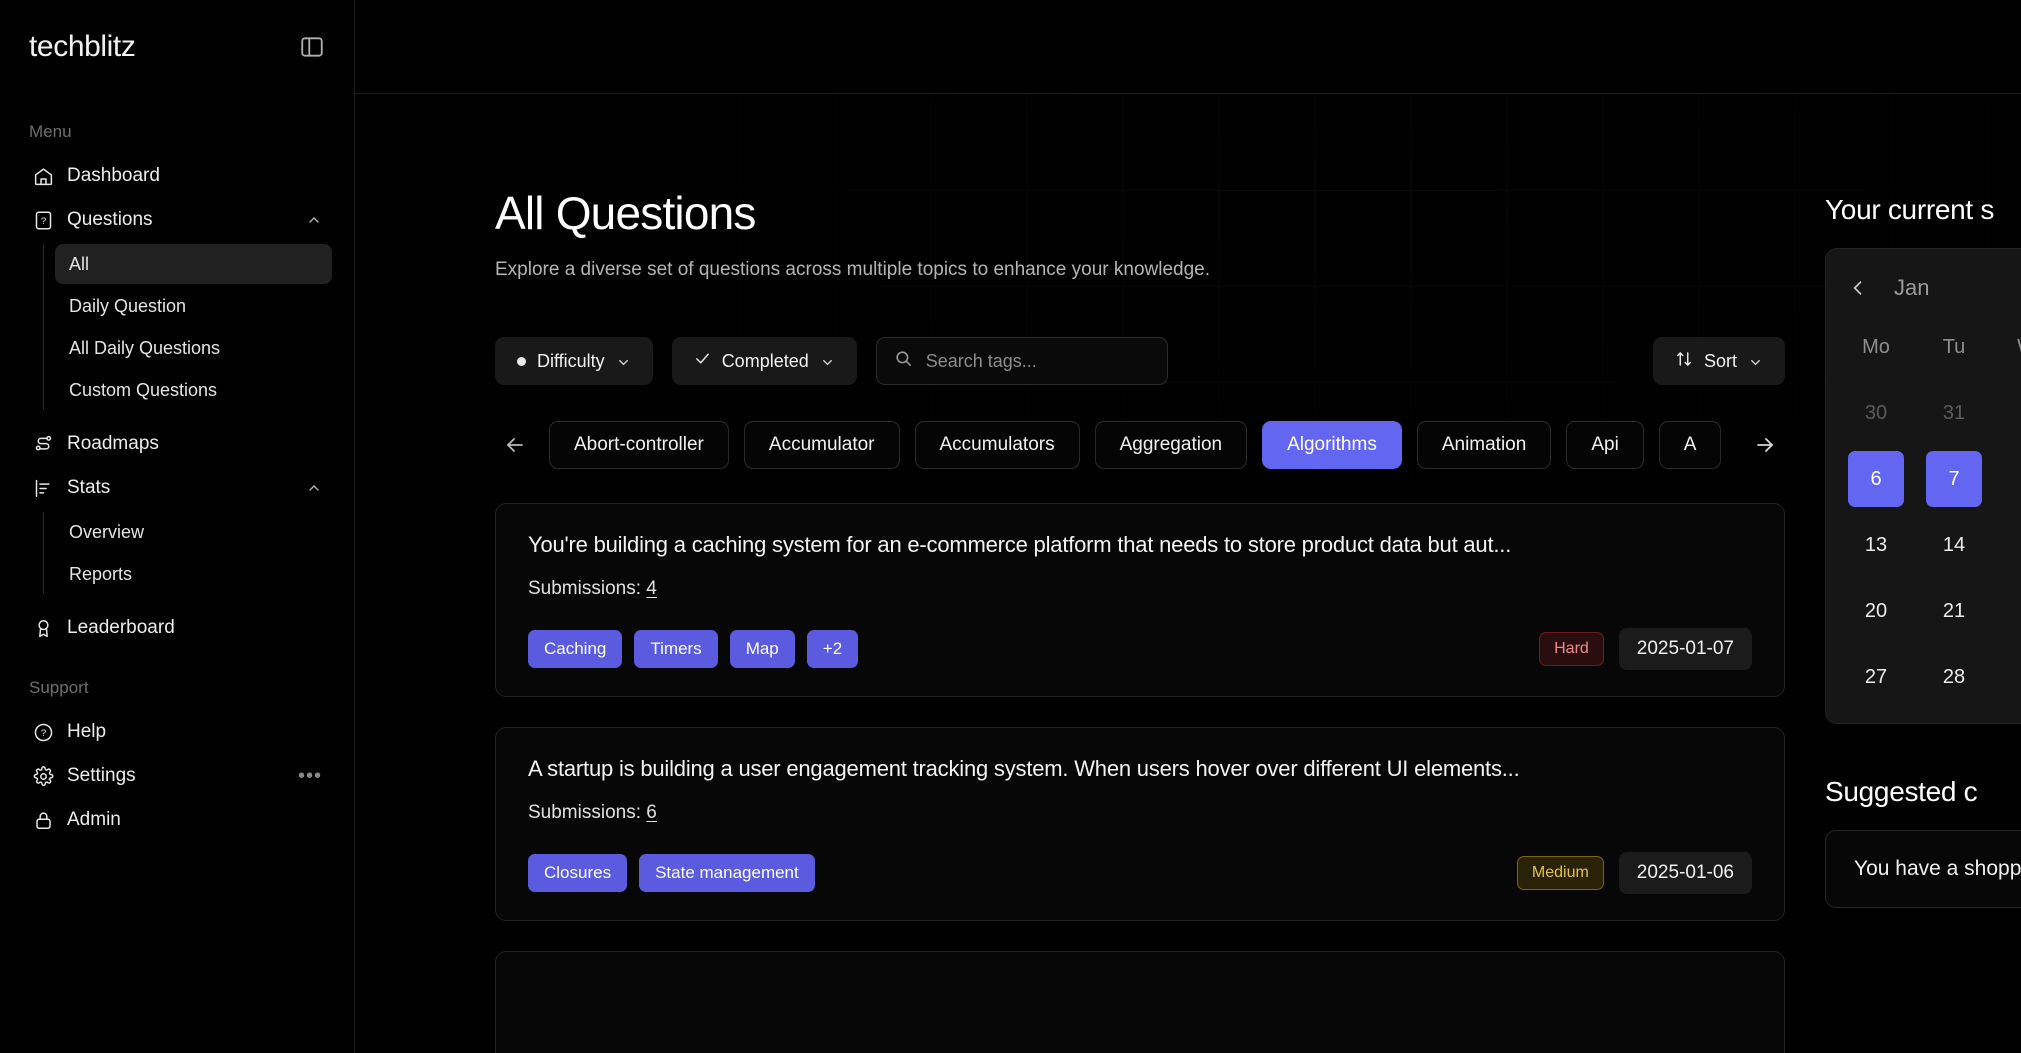  I want to click on question-footer: Caching Timers Map +2 Hard 2025-01-07, so click(1140, 649).